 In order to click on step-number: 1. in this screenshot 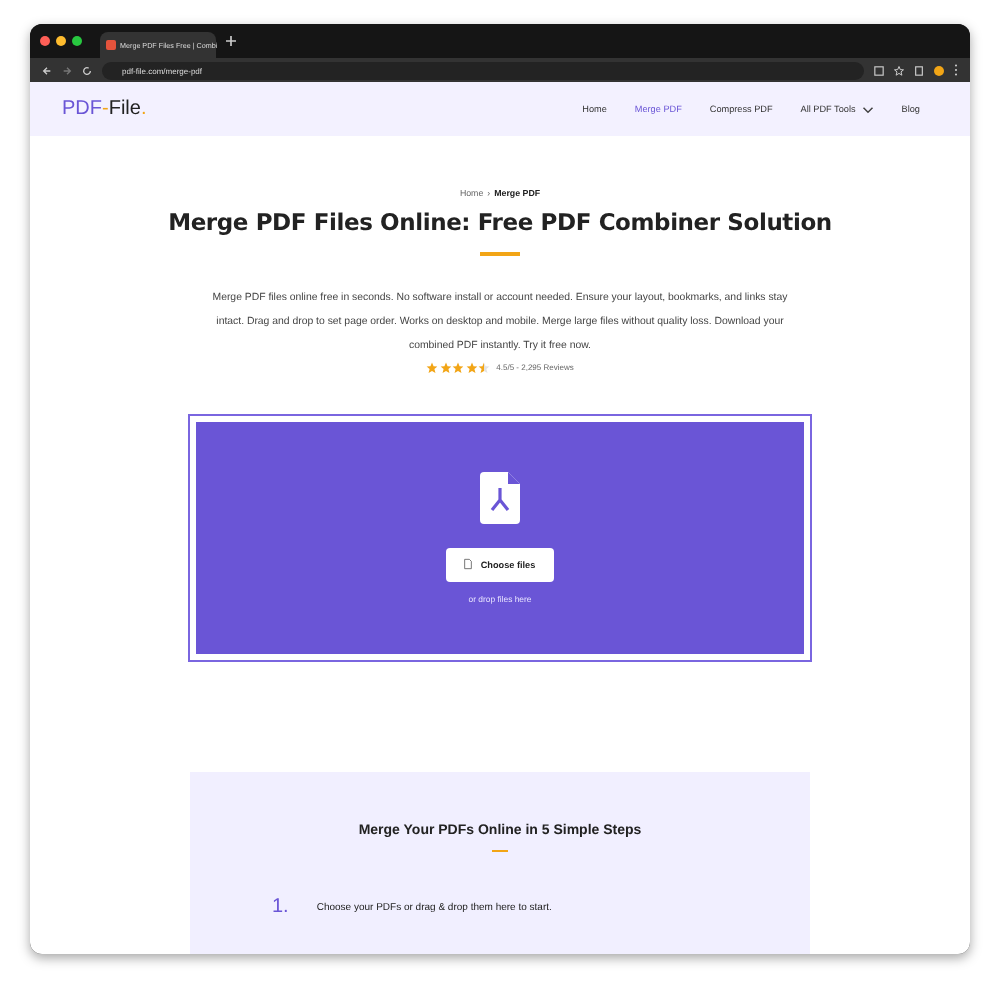, I will do `click(280, 907)`.